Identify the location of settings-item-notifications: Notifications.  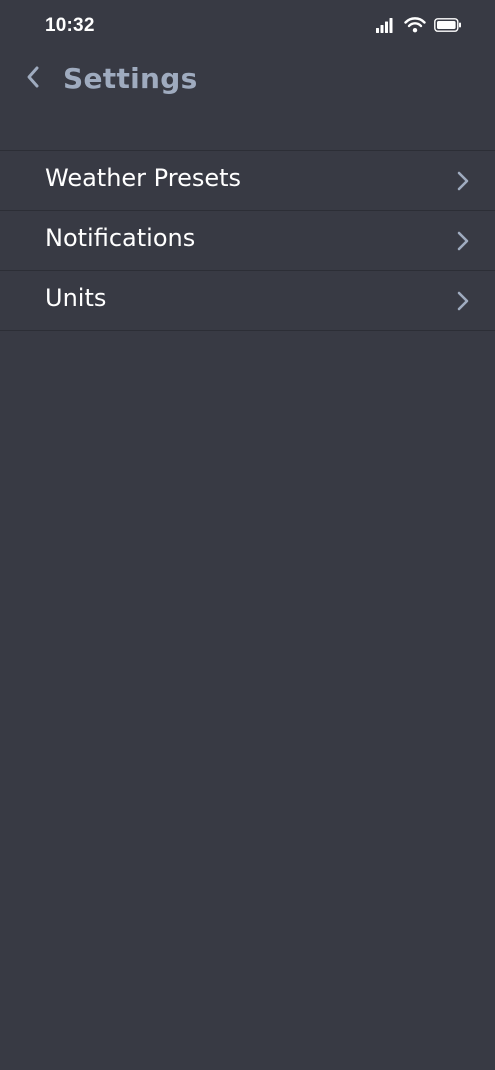
(247, 241).